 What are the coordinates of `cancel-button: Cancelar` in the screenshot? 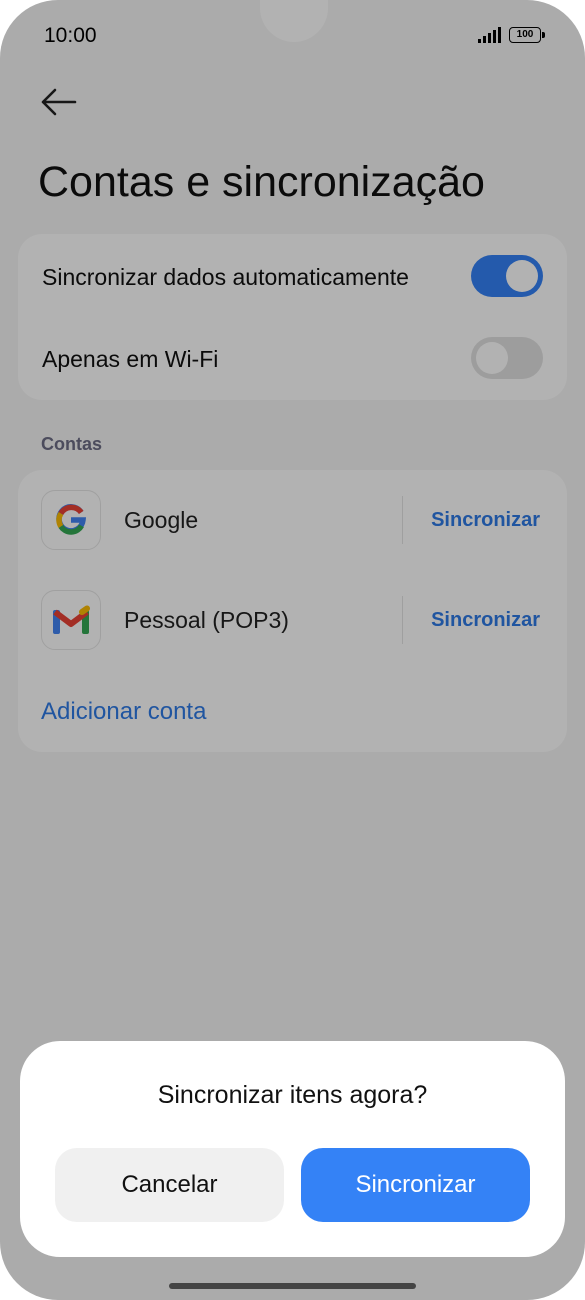 It's located at (169, 1185).